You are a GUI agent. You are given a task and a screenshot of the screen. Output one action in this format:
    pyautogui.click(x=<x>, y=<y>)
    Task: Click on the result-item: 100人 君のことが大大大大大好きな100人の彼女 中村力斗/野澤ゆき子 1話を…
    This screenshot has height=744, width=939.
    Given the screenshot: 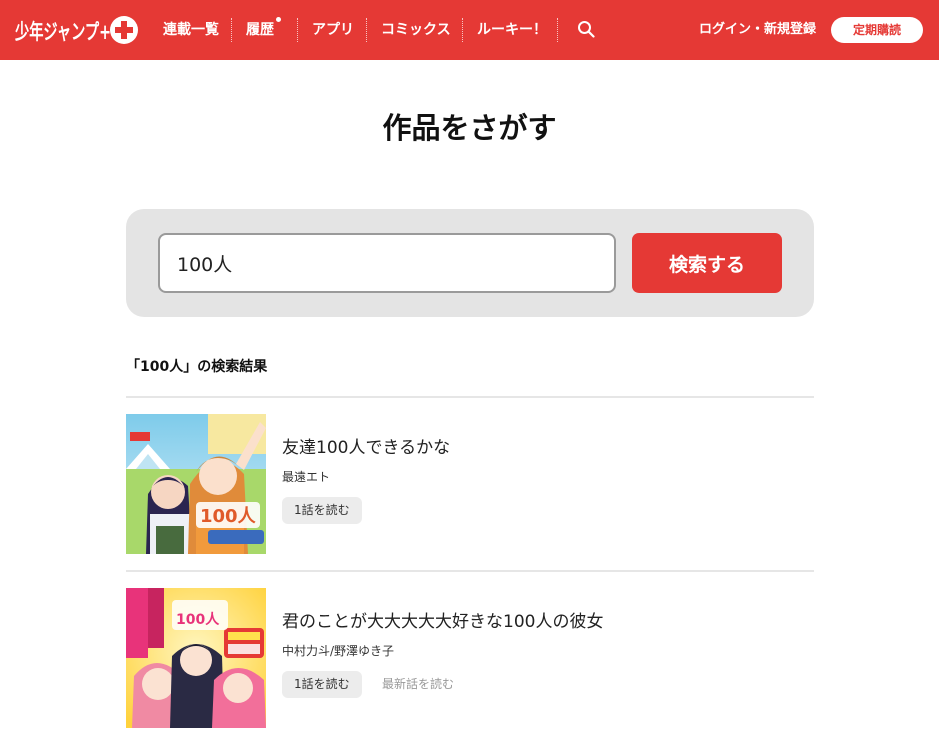 What is the action you would take?
    pyautogui.click(x=470, y=658)
    